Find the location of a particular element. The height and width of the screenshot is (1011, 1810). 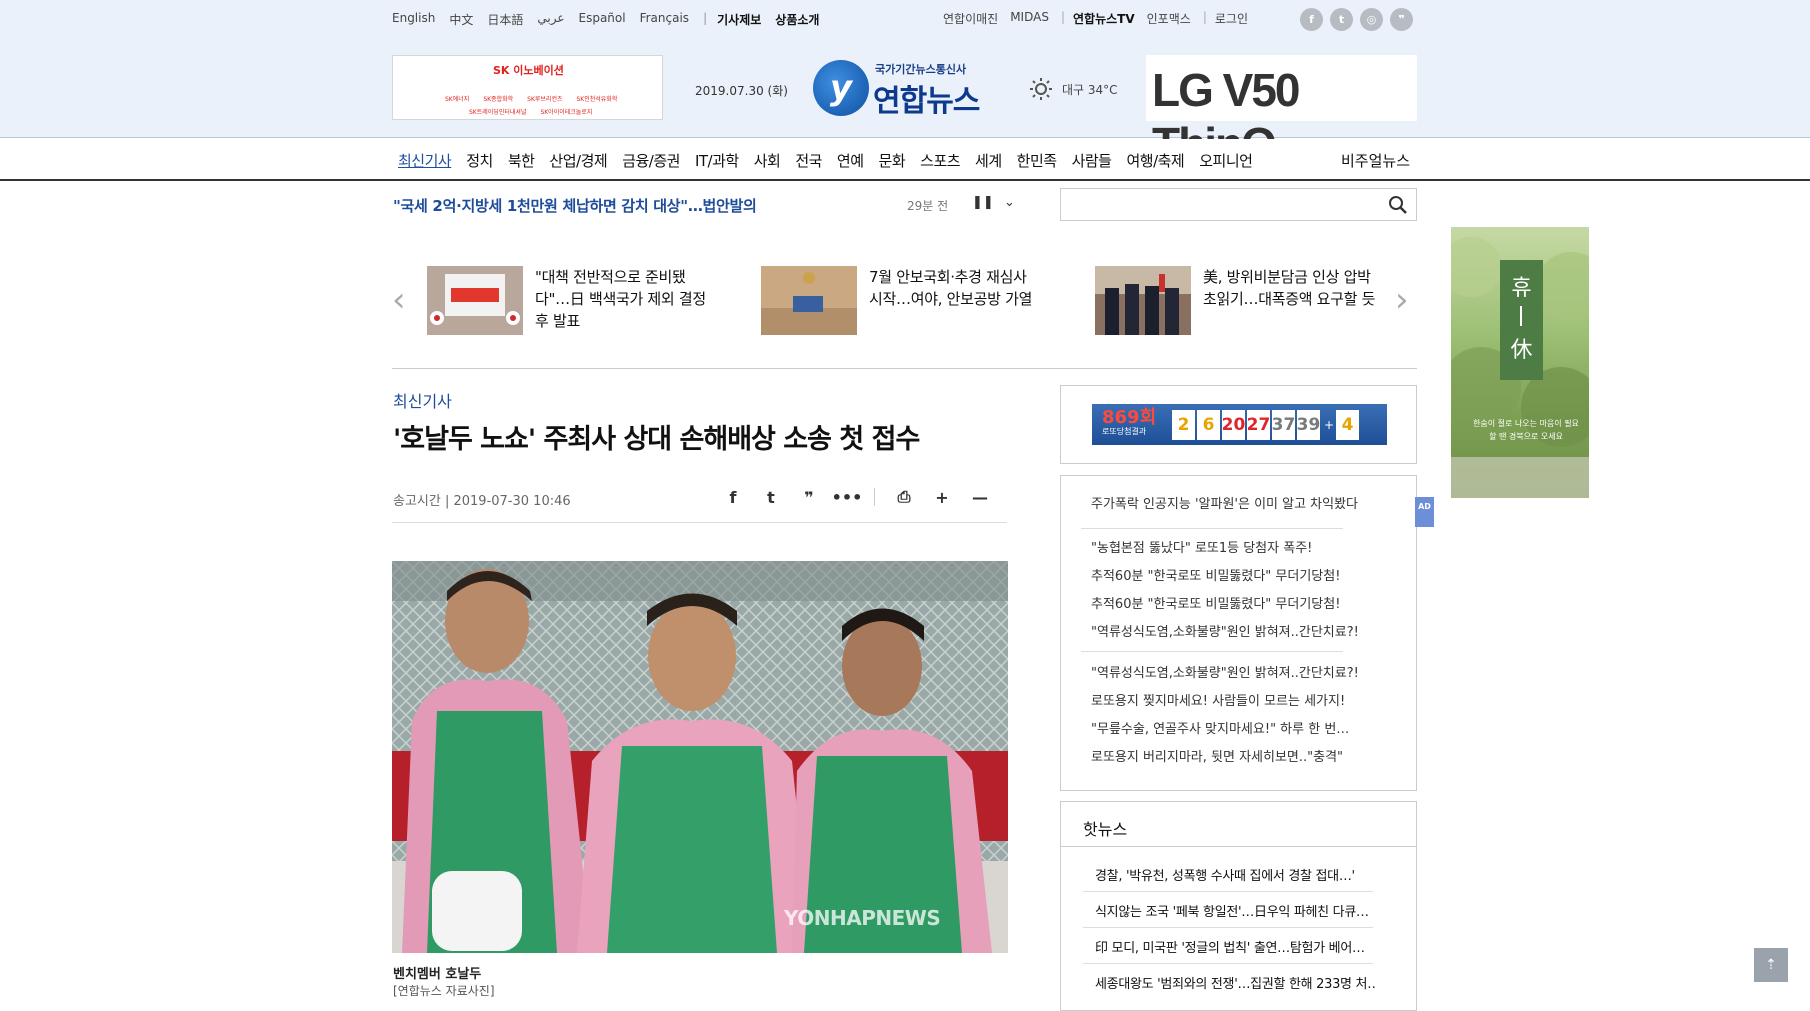

lang-arabic: عربي is located at coordinates (550, 19).